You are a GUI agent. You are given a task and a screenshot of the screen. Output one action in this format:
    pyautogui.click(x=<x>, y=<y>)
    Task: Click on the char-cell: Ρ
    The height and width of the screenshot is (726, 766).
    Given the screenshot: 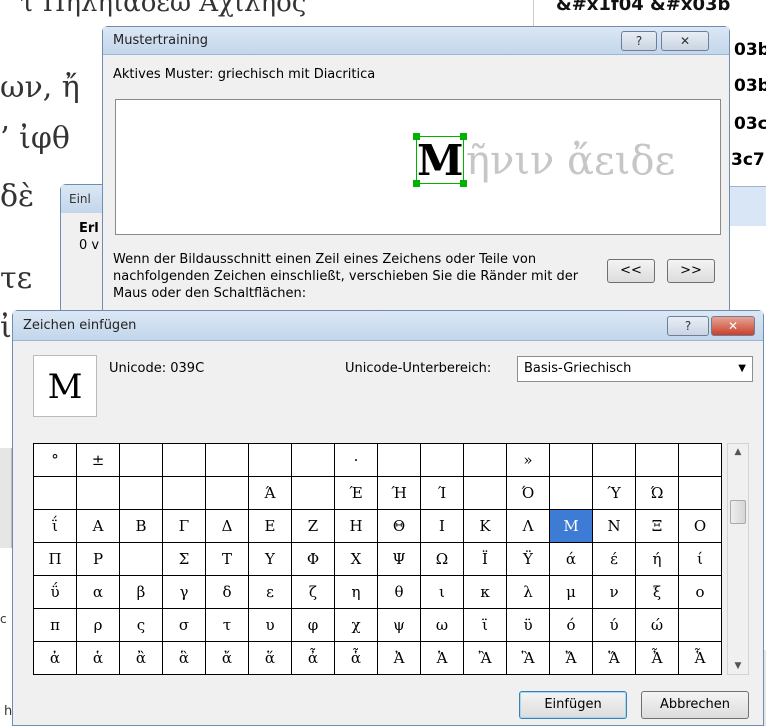 What is the action you would take?
    pyautogui.click(x=98, y=559)
    